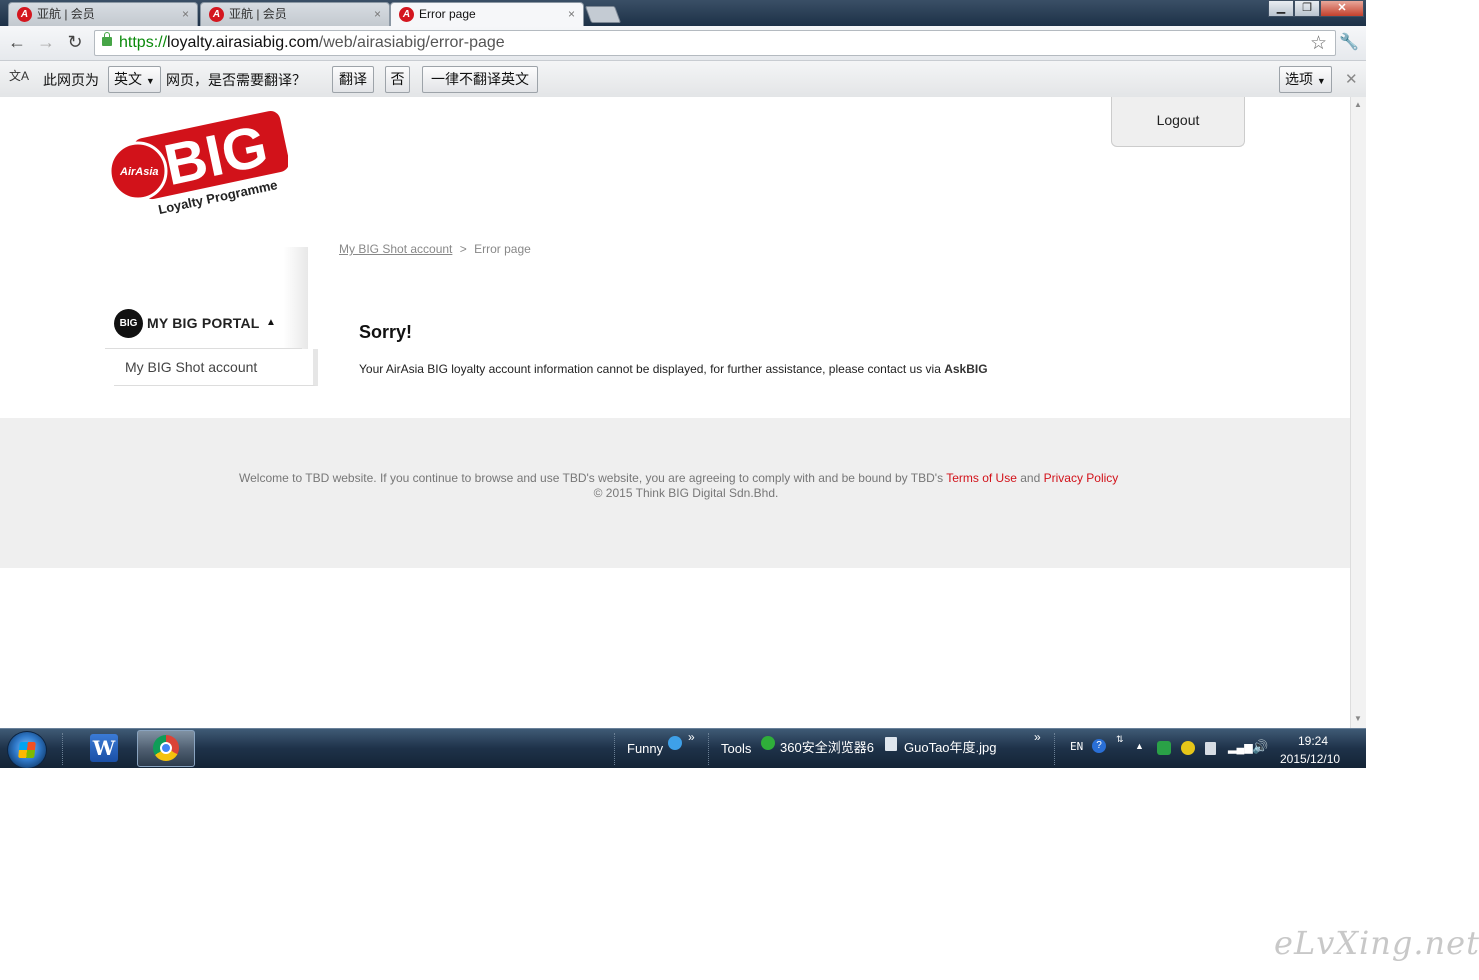  I want to click on logo-airasia: AirAsia, so click(139, 172).